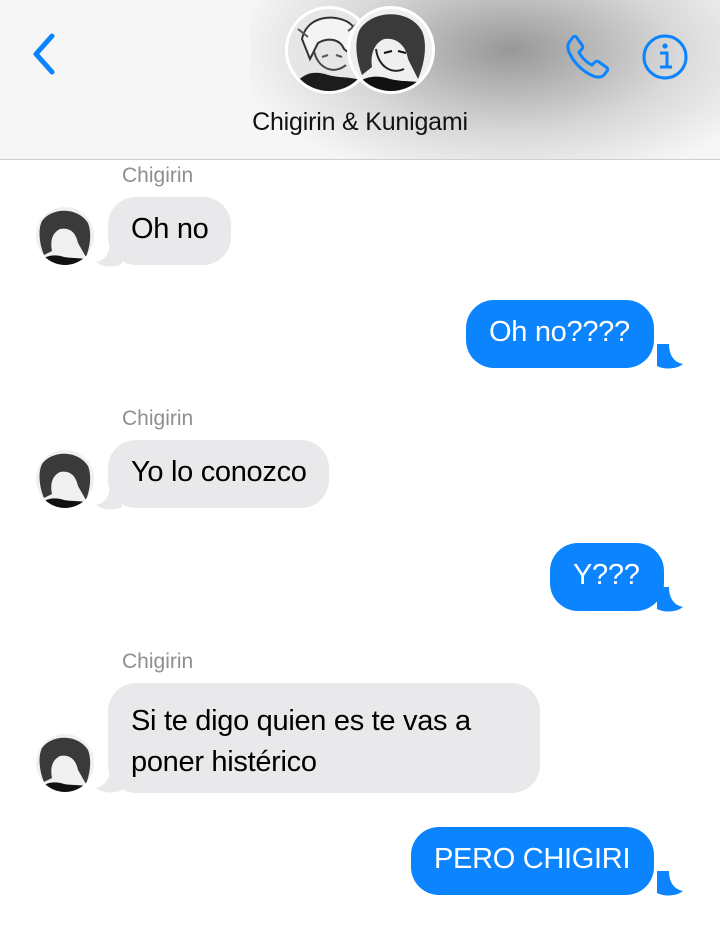 This screenshot has width=720, height=926. I want to click on message-bubble-outgoing: PERO CHIGIRI, so click(533, 861).